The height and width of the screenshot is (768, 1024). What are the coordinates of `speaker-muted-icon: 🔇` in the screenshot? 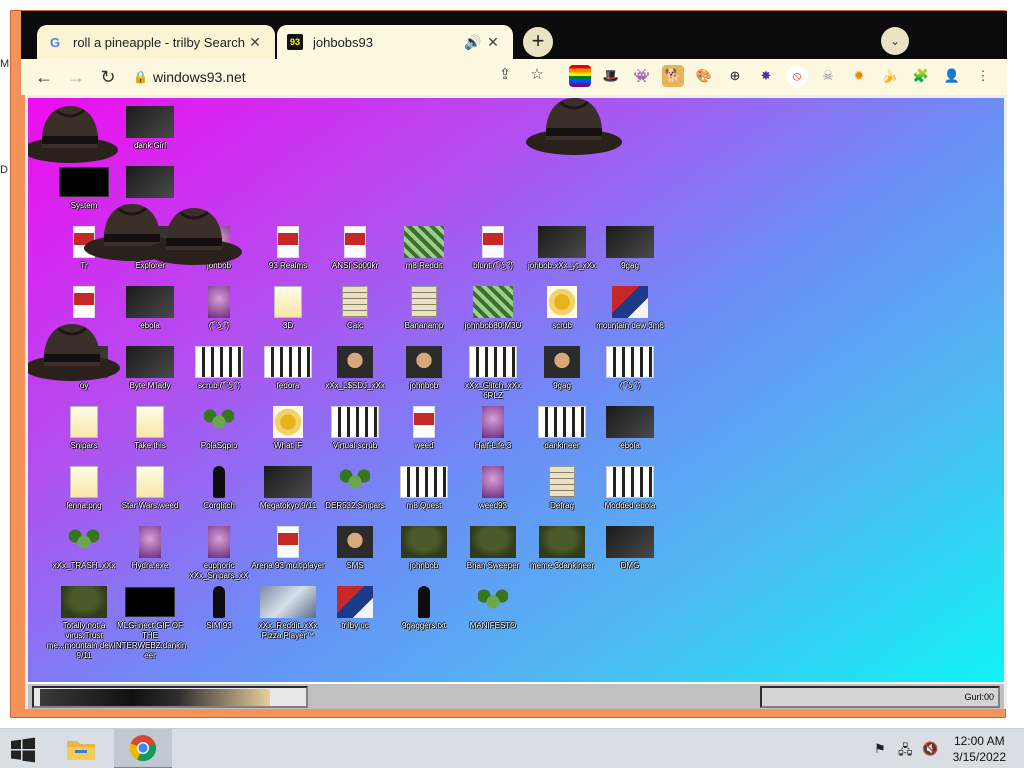 It's located at (930, 749).